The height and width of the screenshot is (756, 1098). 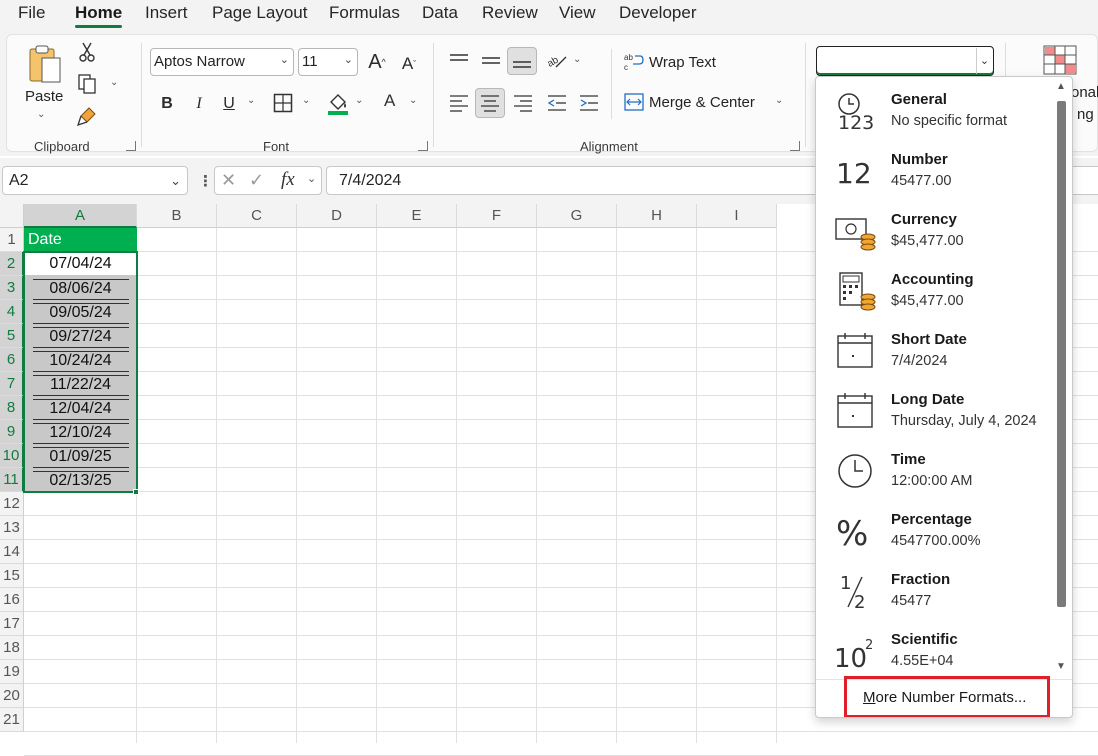 I want to click on tab-view: View, so click(x=577, y=13).